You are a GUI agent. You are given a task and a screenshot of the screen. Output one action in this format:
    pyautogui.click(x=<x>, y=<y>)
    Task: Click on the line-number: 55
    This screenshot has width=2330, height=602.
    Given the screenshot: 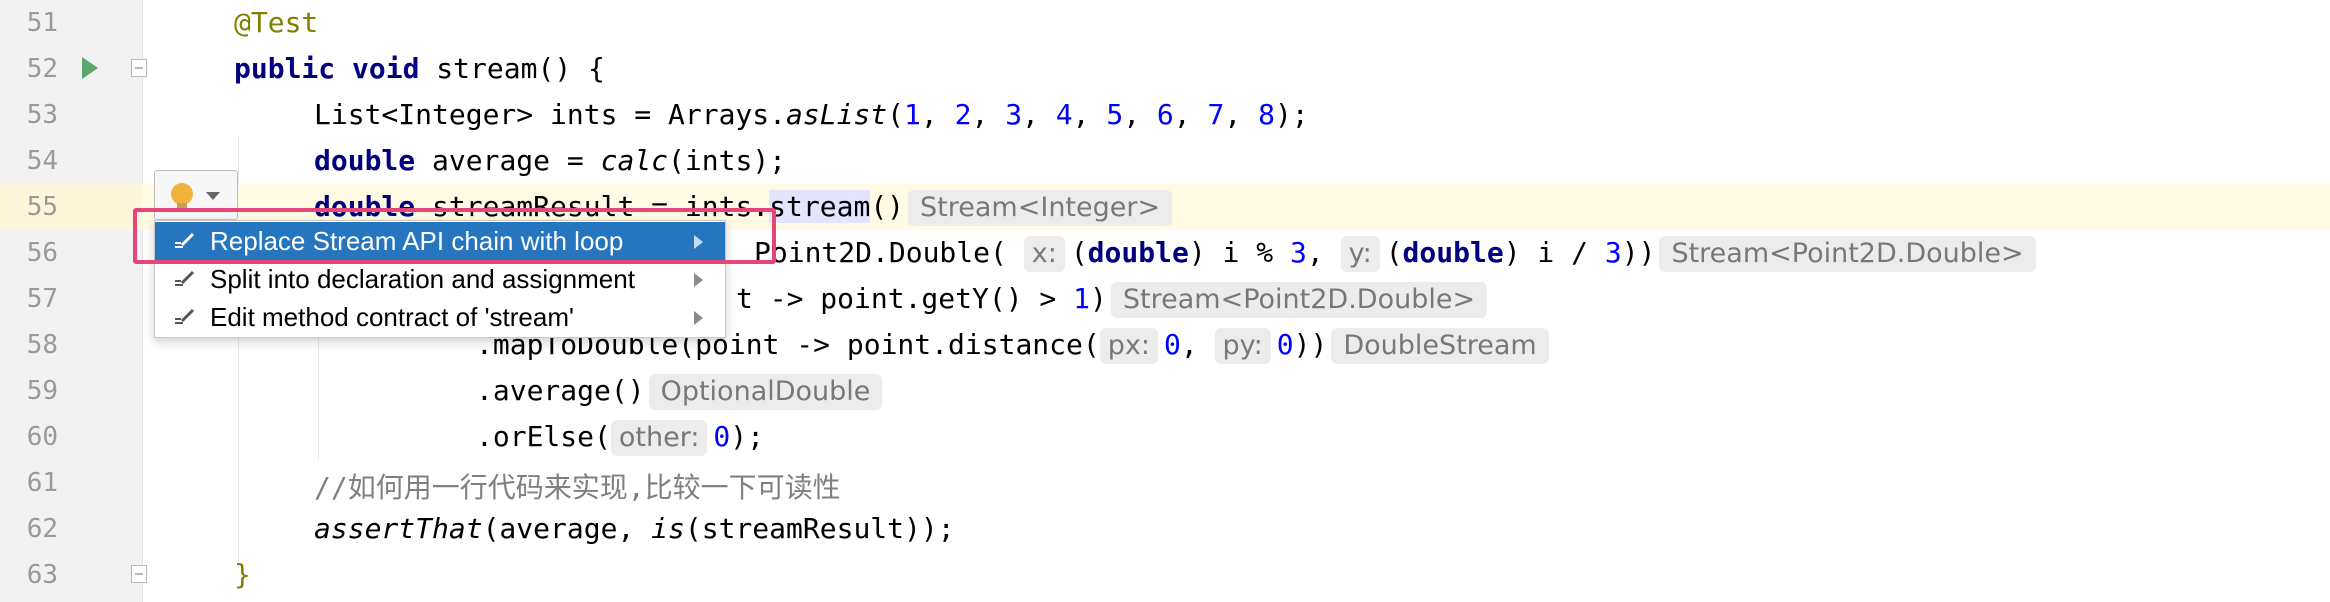 What is the action you would take?
    pyautogui.click(x=42, y=207)
    